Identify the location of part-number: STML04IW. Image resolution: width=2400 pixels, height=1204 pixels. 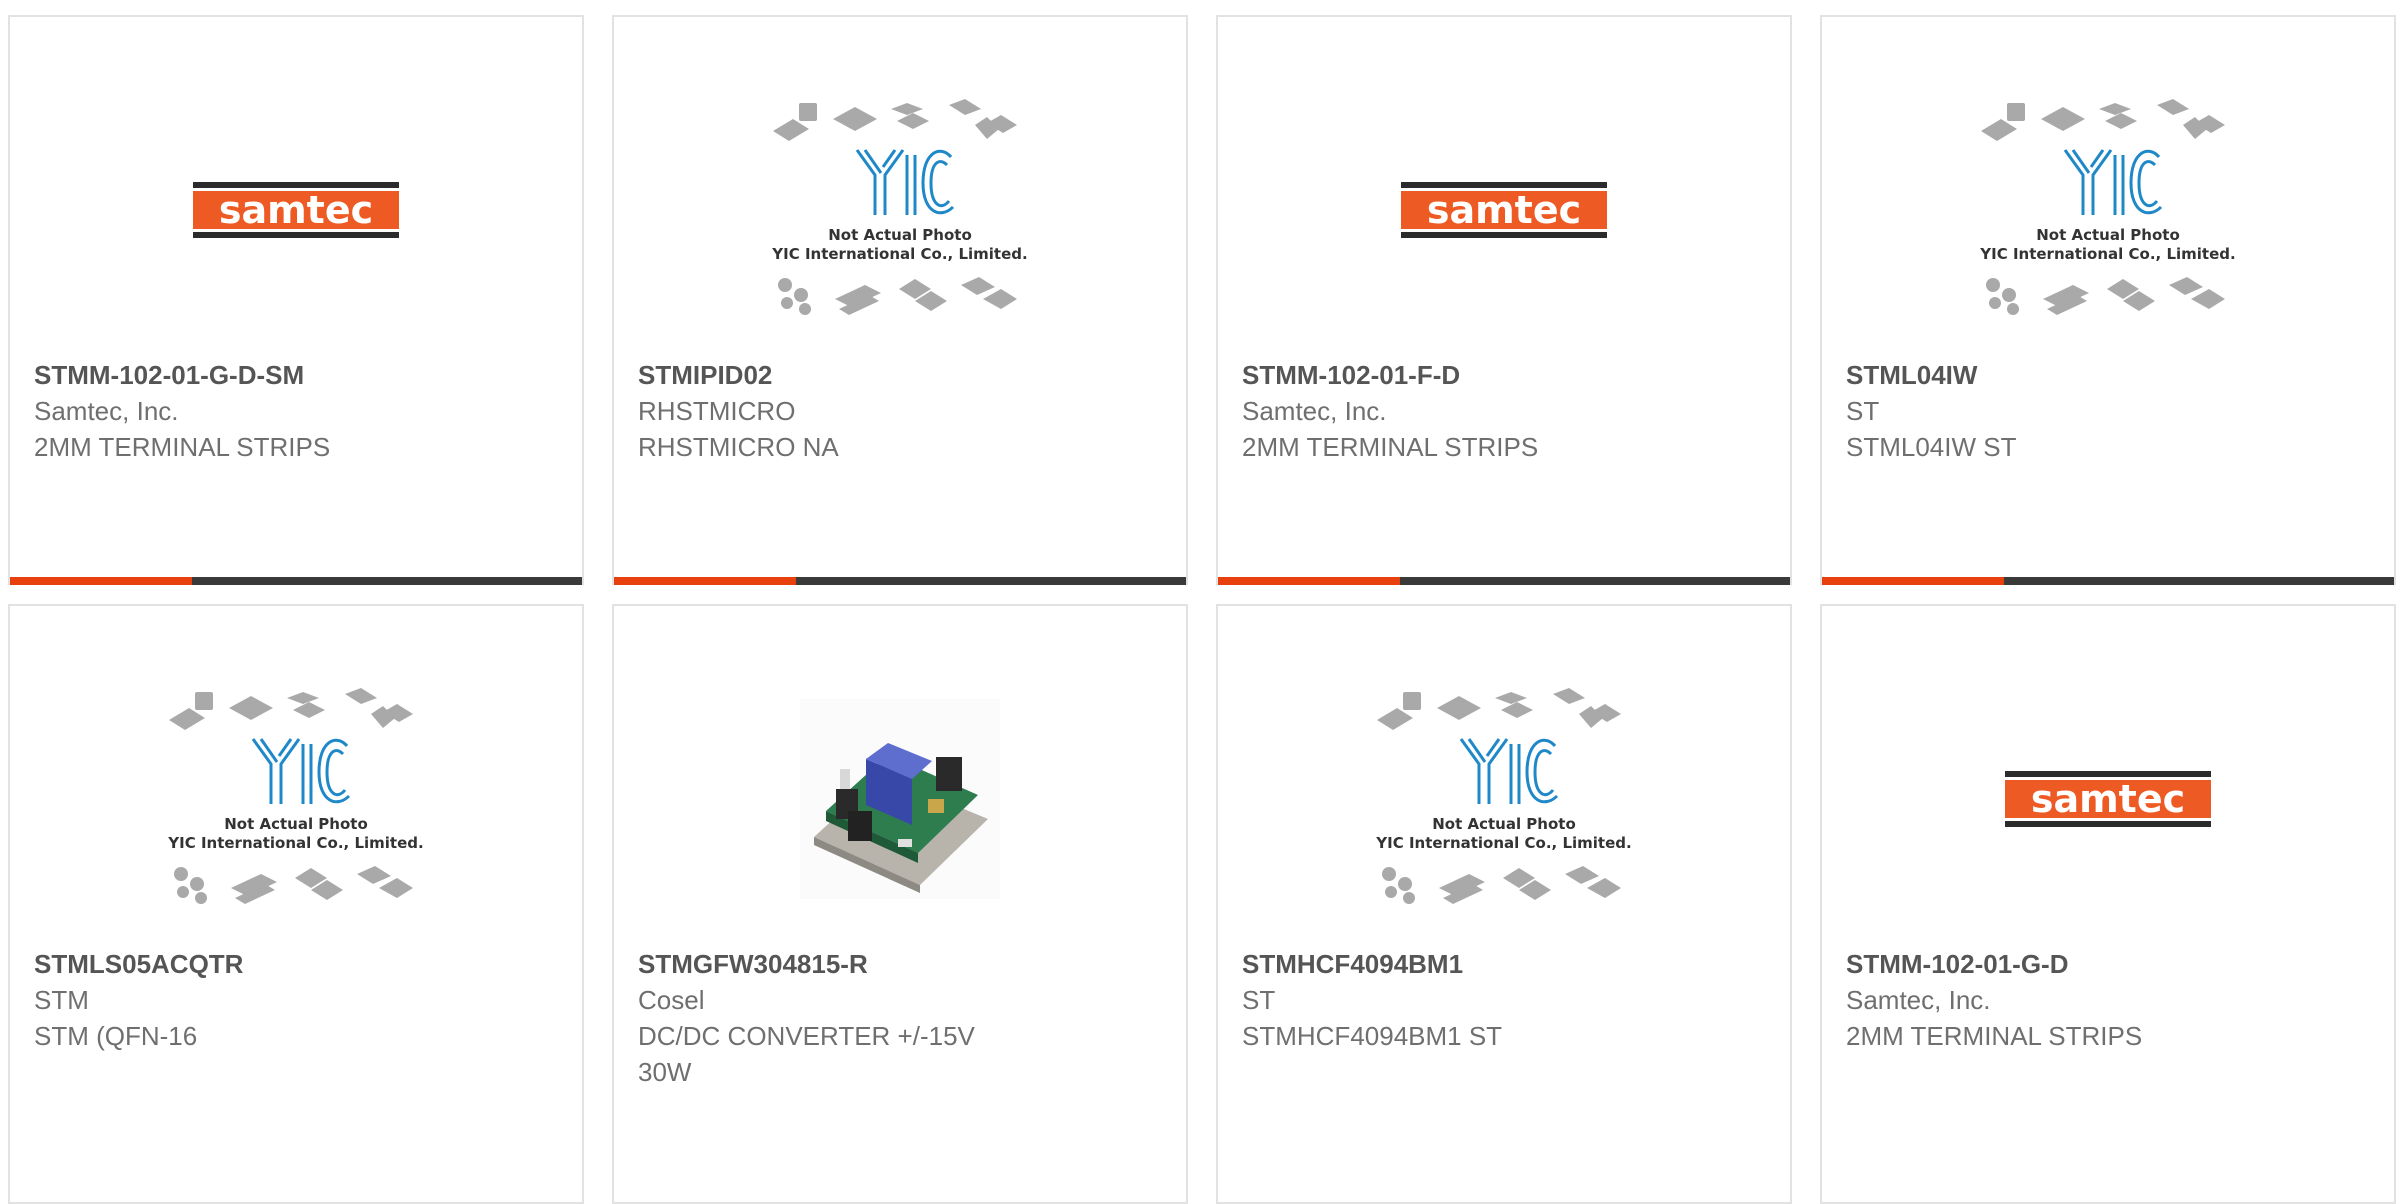
(2108, 375).